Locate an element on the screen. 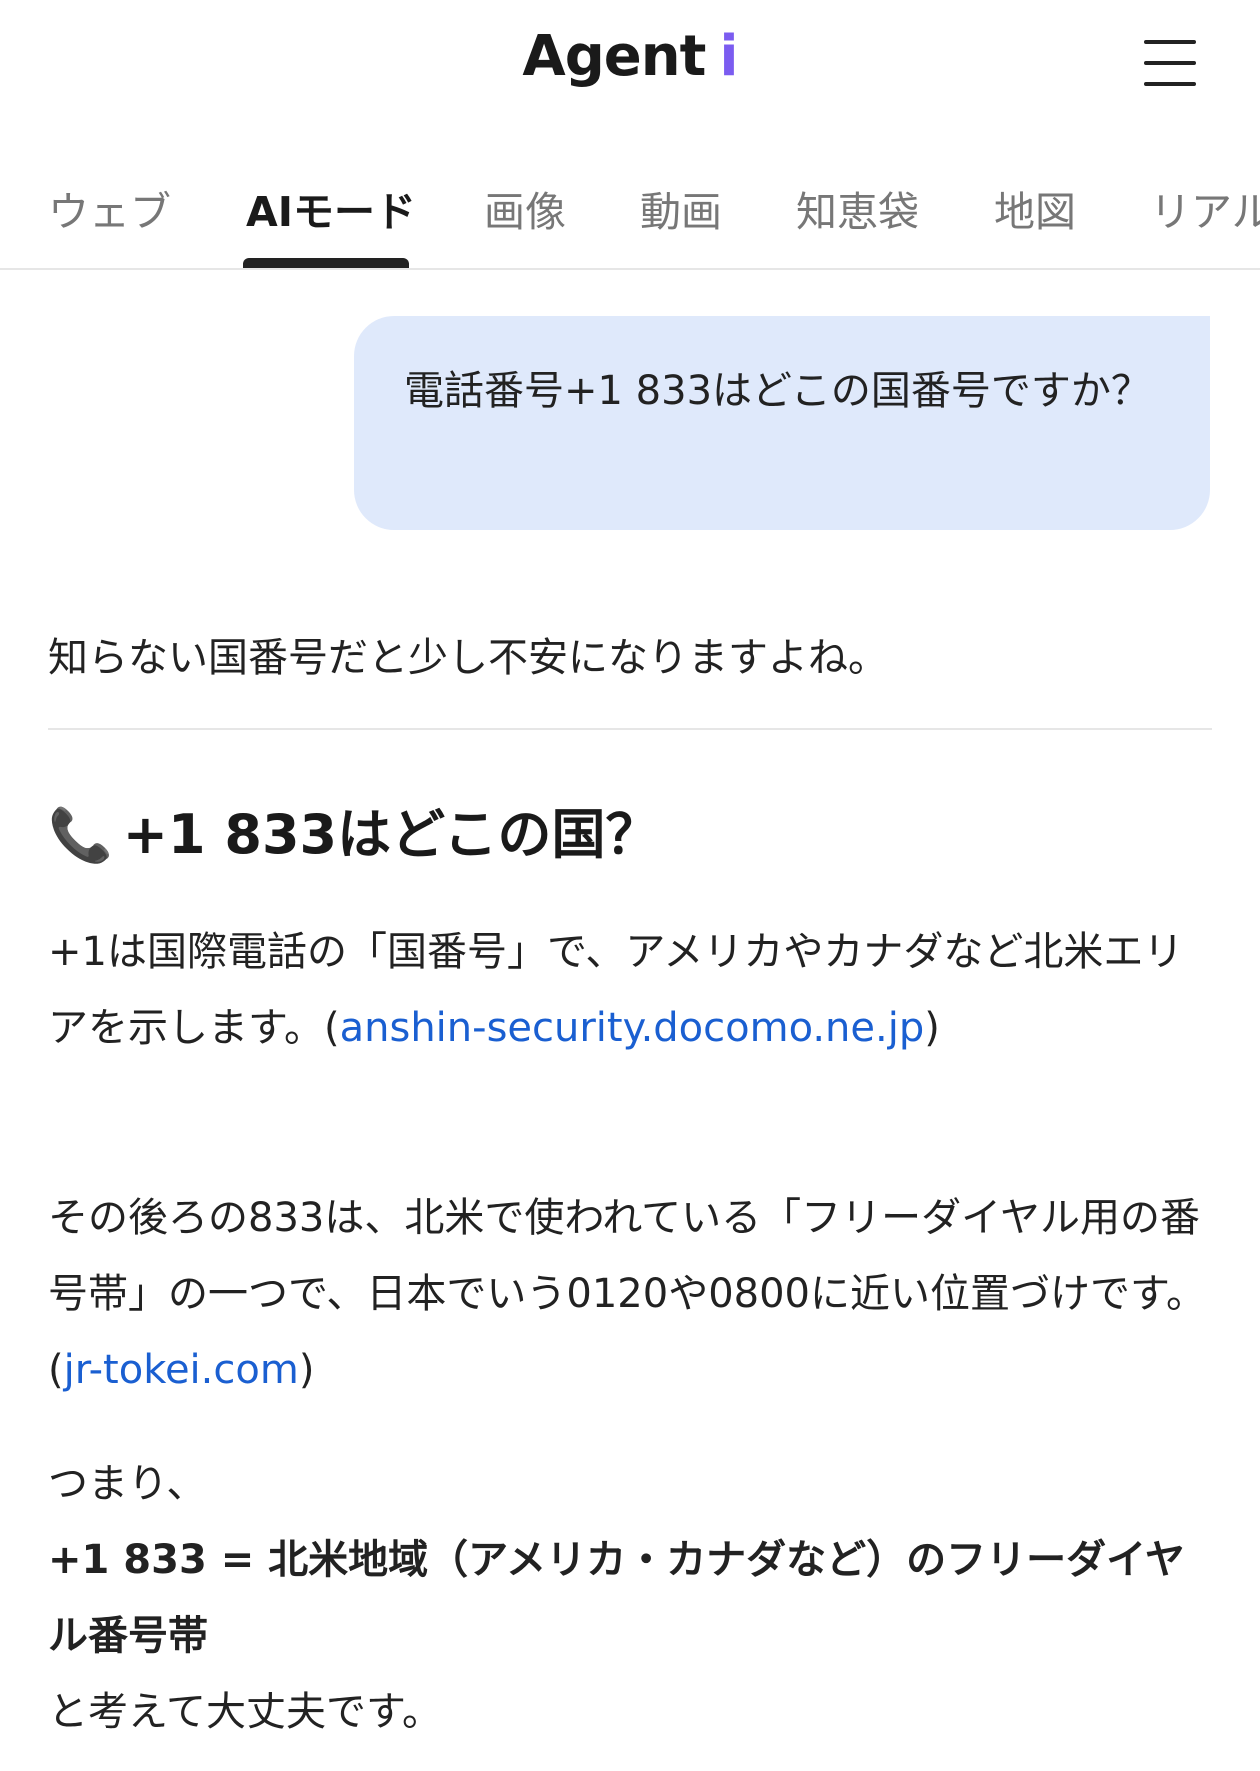 The image size is (1260, 1771). app-logo: Agent i is located at coordinates (630, 56).